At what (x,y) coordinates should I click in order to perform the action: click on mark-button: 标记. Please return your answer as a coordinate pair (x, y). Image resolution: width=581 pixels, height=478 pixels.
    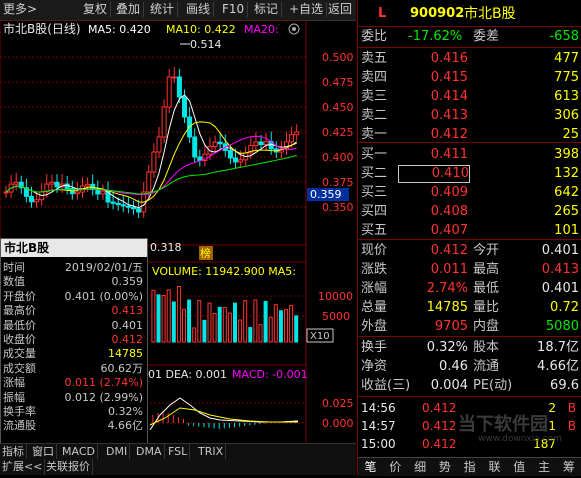
    Looking at the image, I should click on (267, 9).